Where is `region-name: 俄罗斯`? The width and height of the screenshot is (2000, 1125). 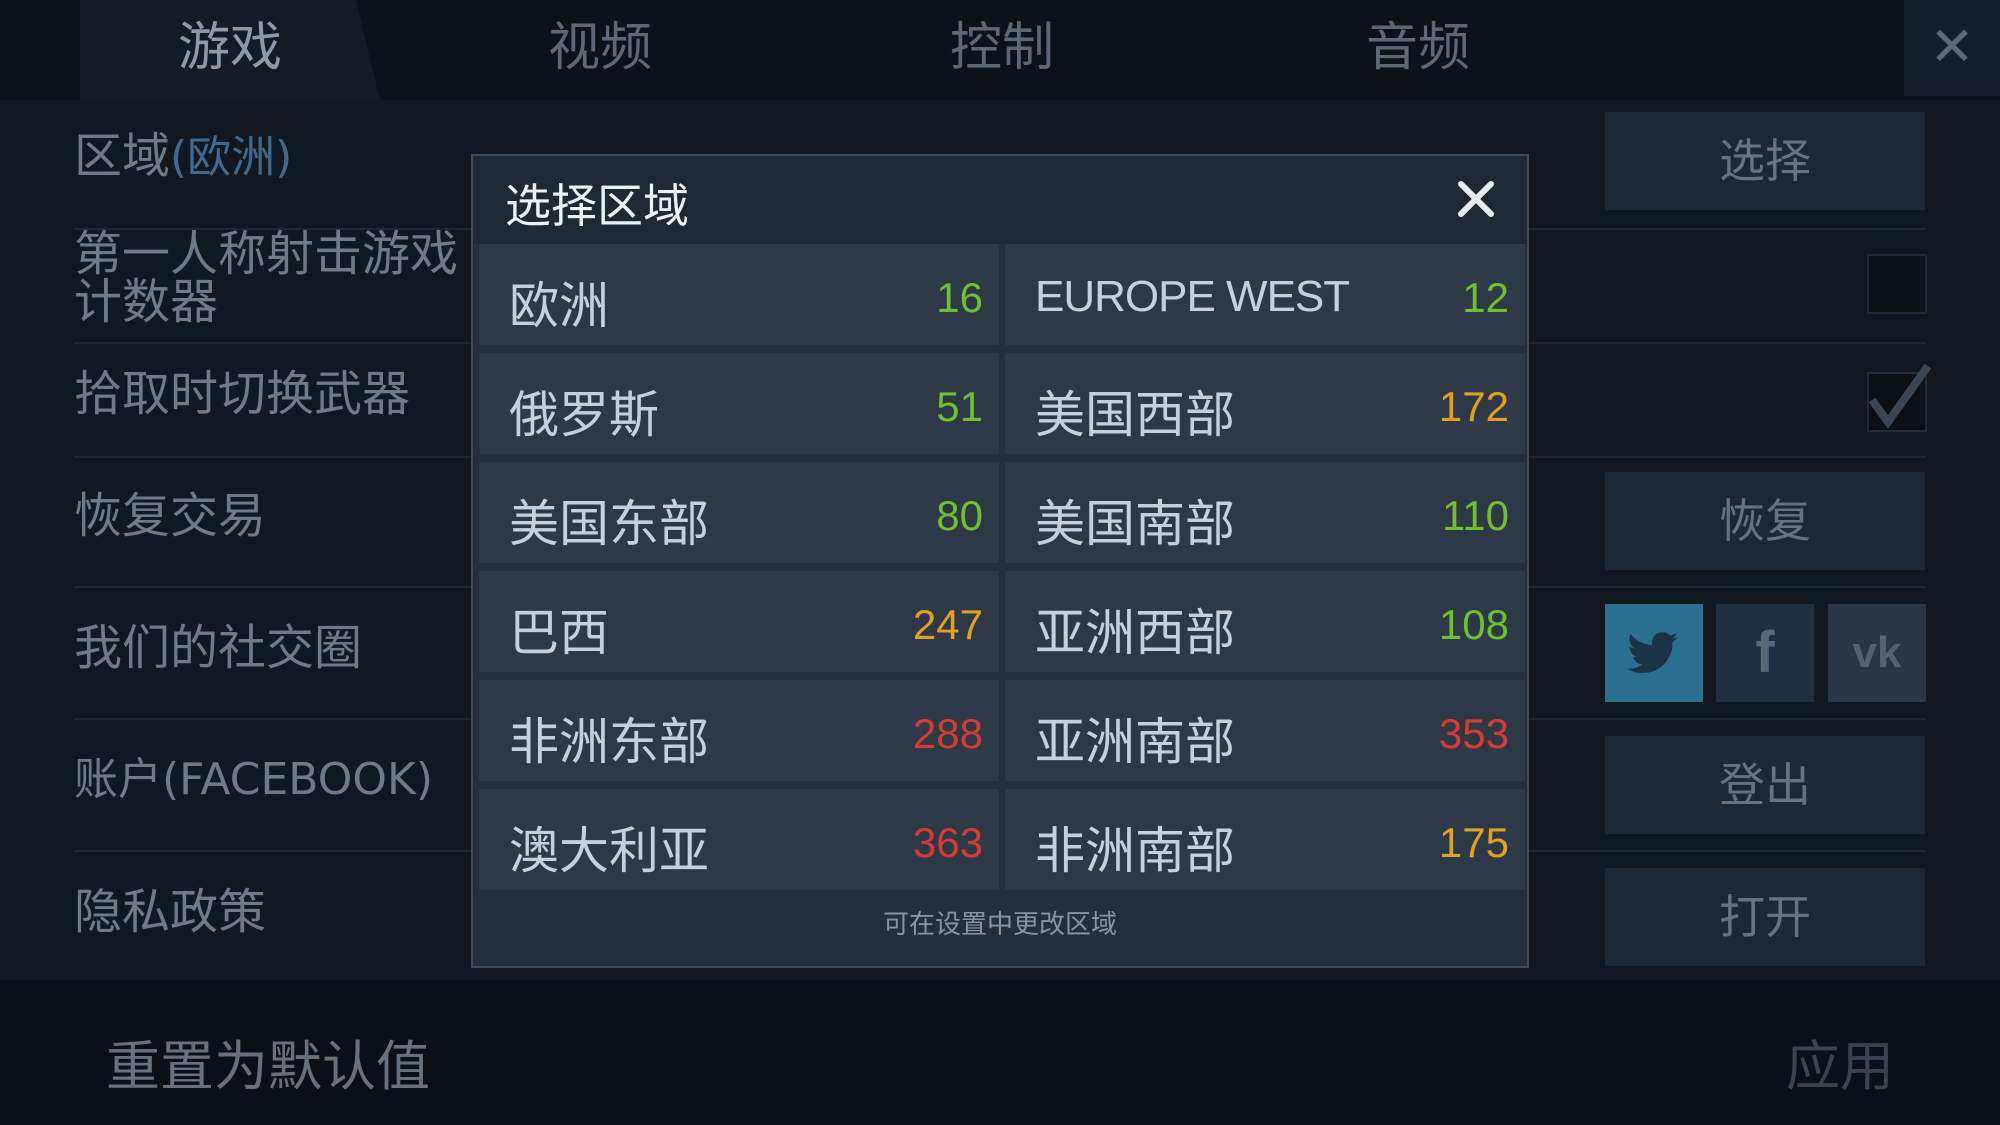 region-name: 俄罗斯 is located at coordinates (584, 415).